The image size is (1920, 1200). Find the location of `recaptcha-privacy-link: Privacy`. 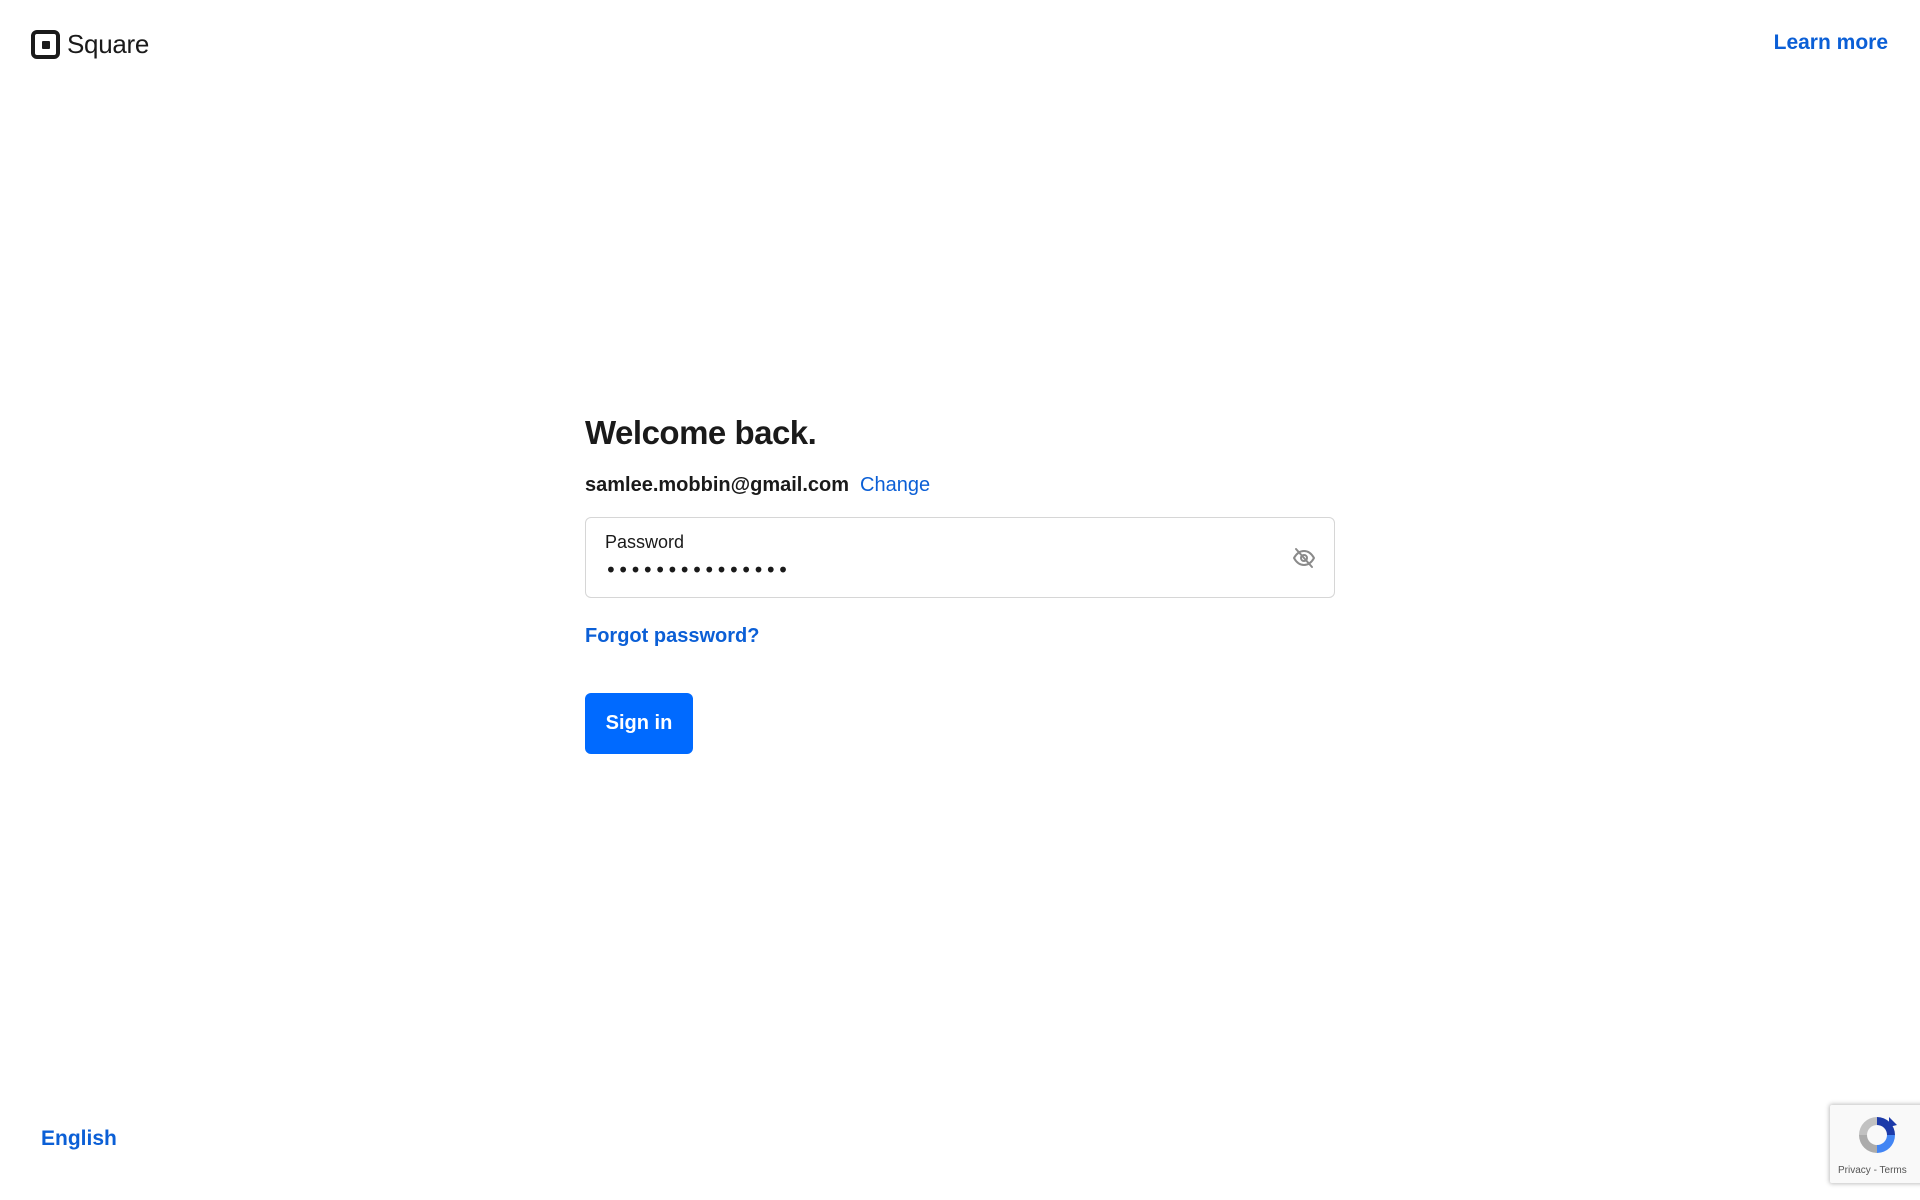

recaptcha-privacy-link: Privacy is located at coordinates (1854, 1170).